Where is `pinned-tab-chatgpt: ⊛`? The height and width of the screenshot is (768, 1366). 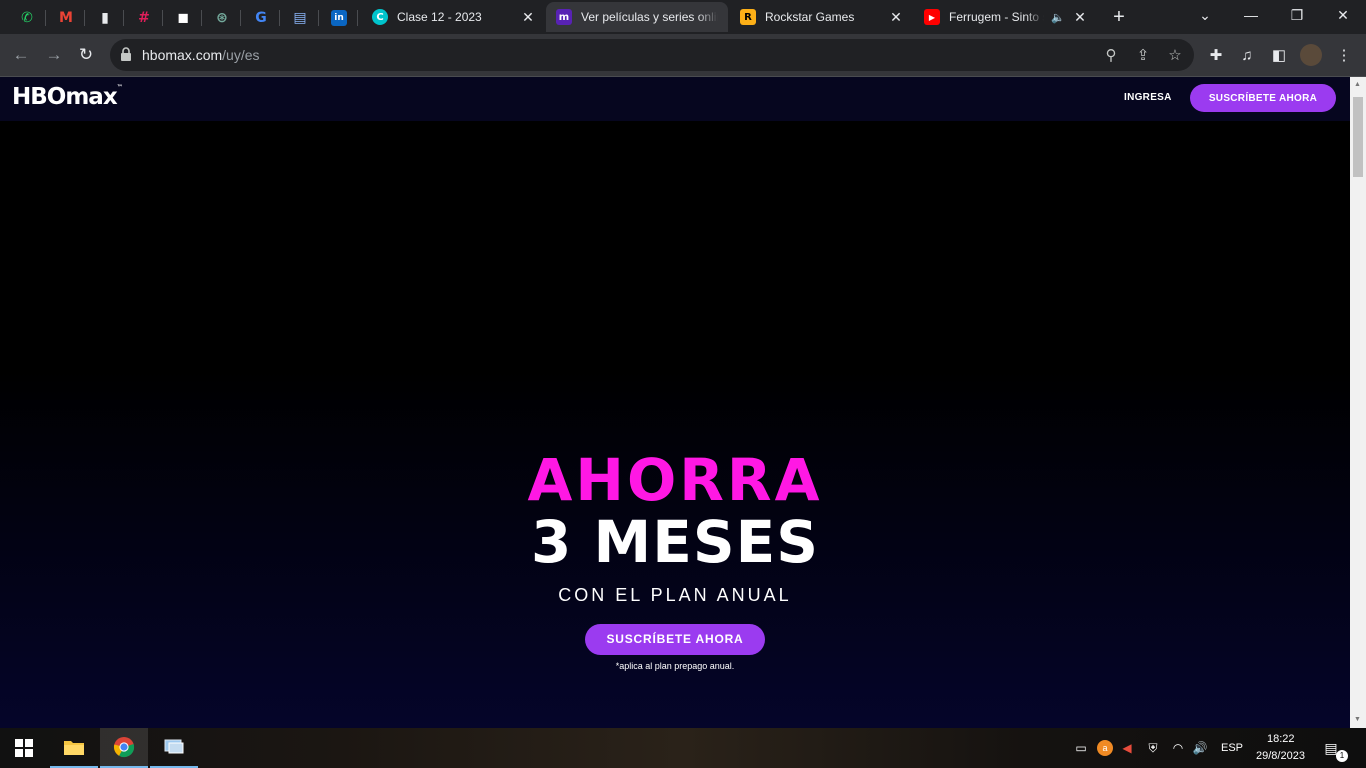
pinned-tab-chatgpt: ⊛ is located at coordinates (222, 17).